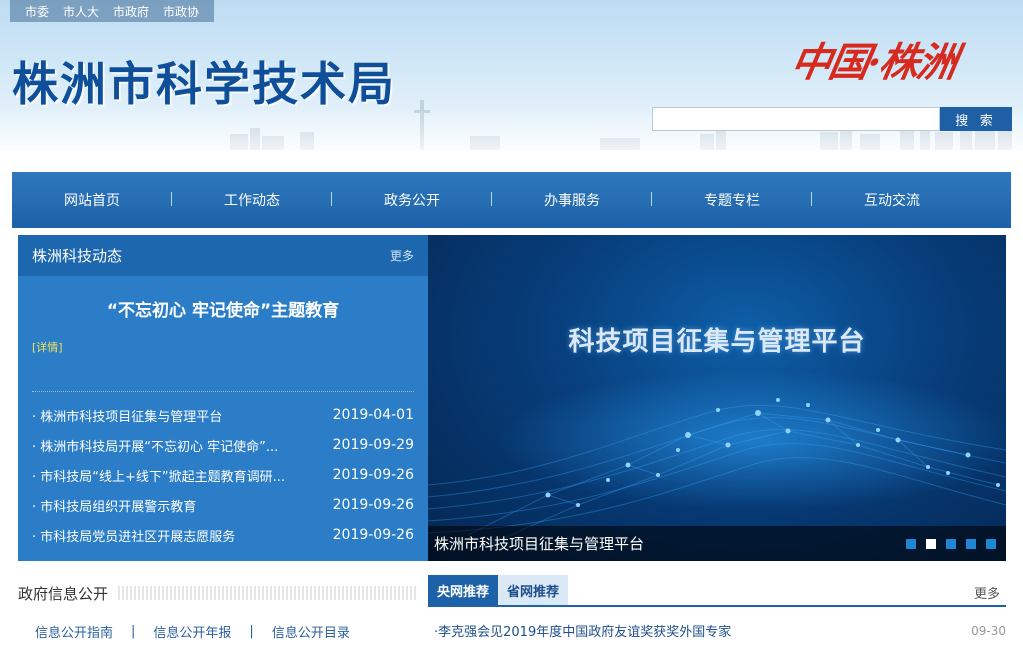 This screenshot has height=649, width=1023. What do you see at coordinates (539, 543) in the screenshot?
I see `slider-caption: 株洲市科技项目征集与管理平台` at bounding box center [539, 543].